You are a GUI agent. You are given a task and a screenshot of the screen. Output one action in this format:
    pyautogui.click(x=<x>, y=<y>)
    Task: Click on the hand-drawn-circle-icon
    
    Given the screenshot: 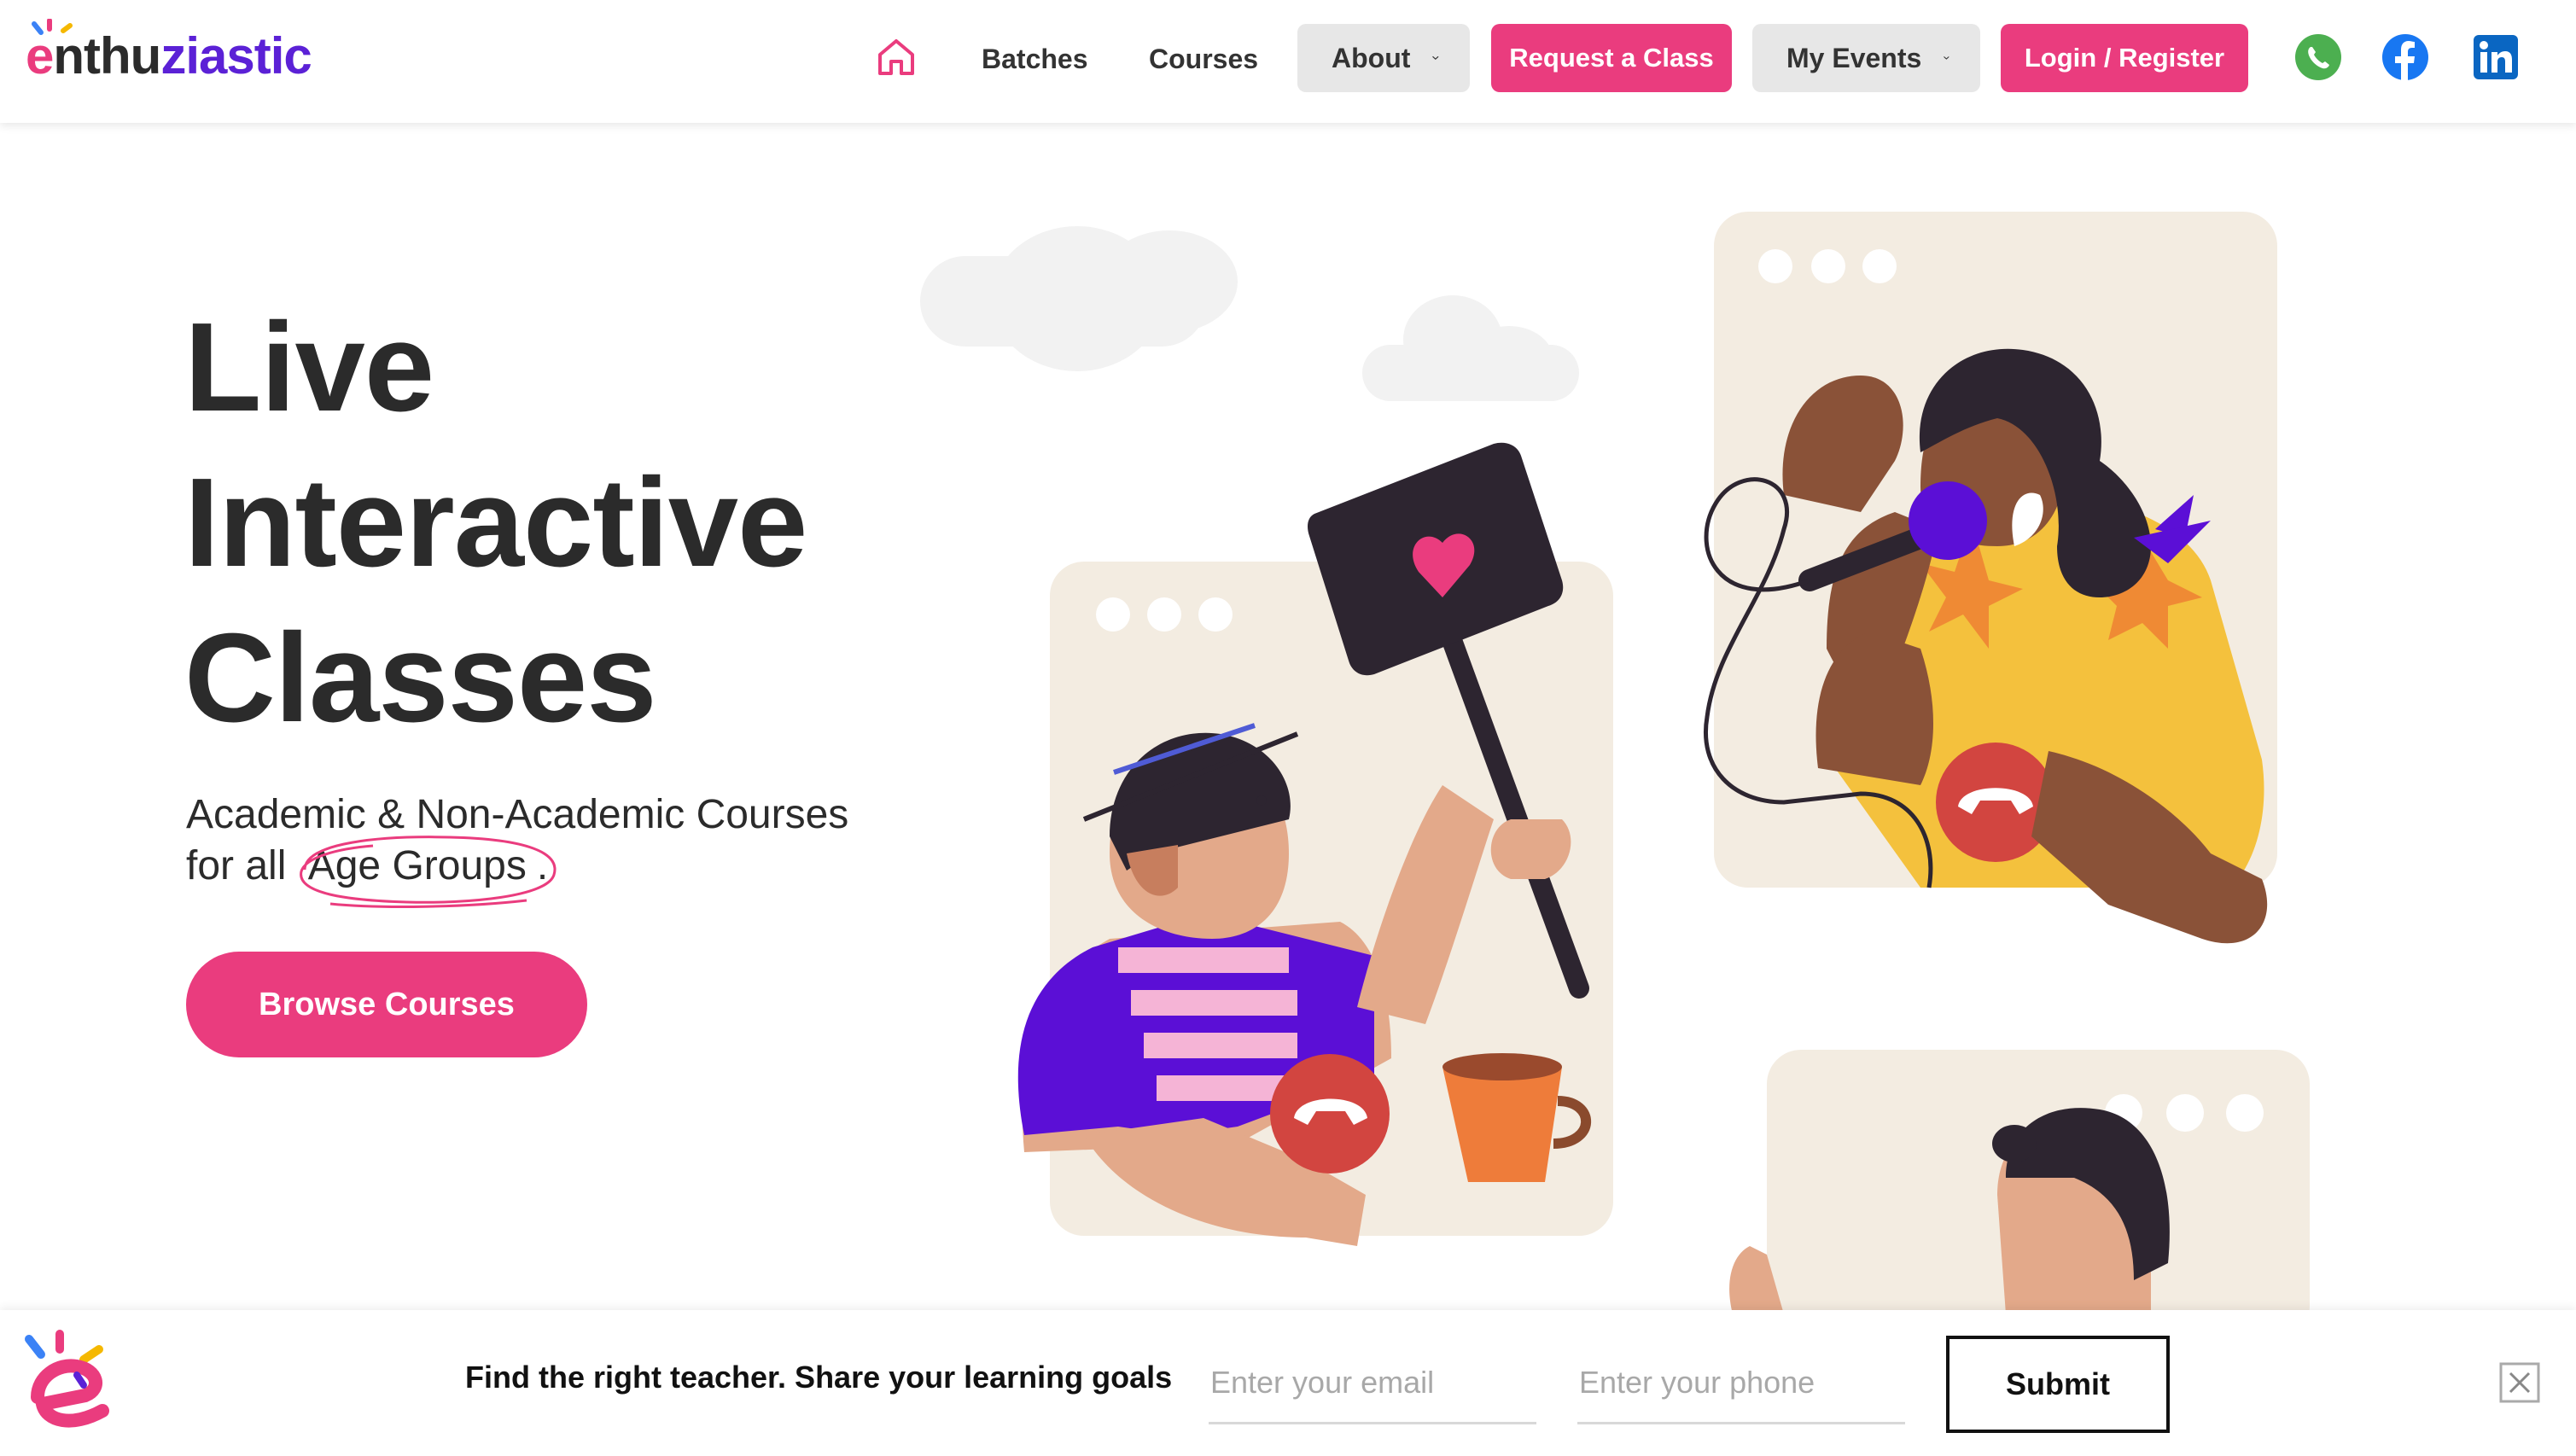 What is the action you would take?
    pyautogui.click(x=428, y=872)
    